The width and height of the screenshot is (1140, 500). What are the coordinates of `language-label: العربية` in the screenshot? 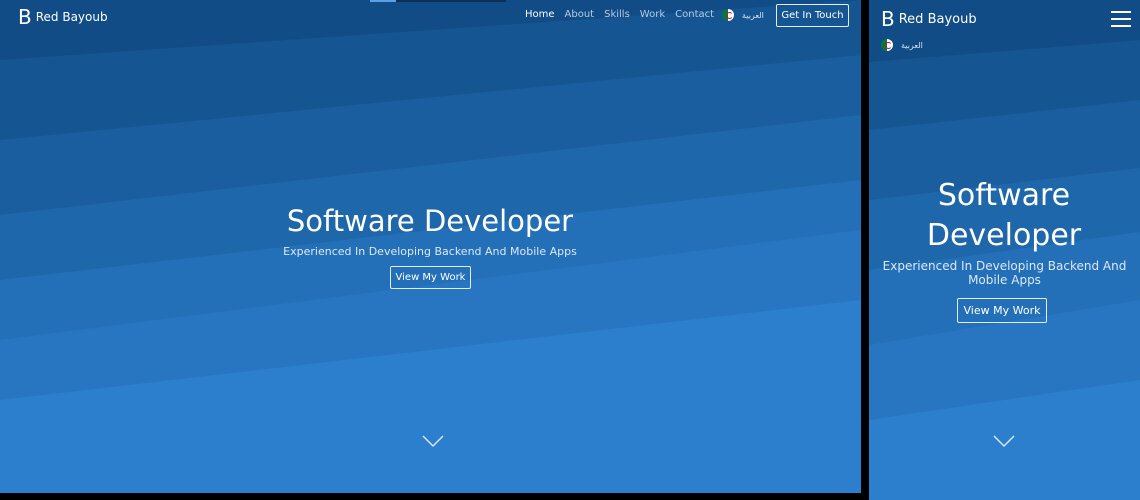 It's located at (753, 15).